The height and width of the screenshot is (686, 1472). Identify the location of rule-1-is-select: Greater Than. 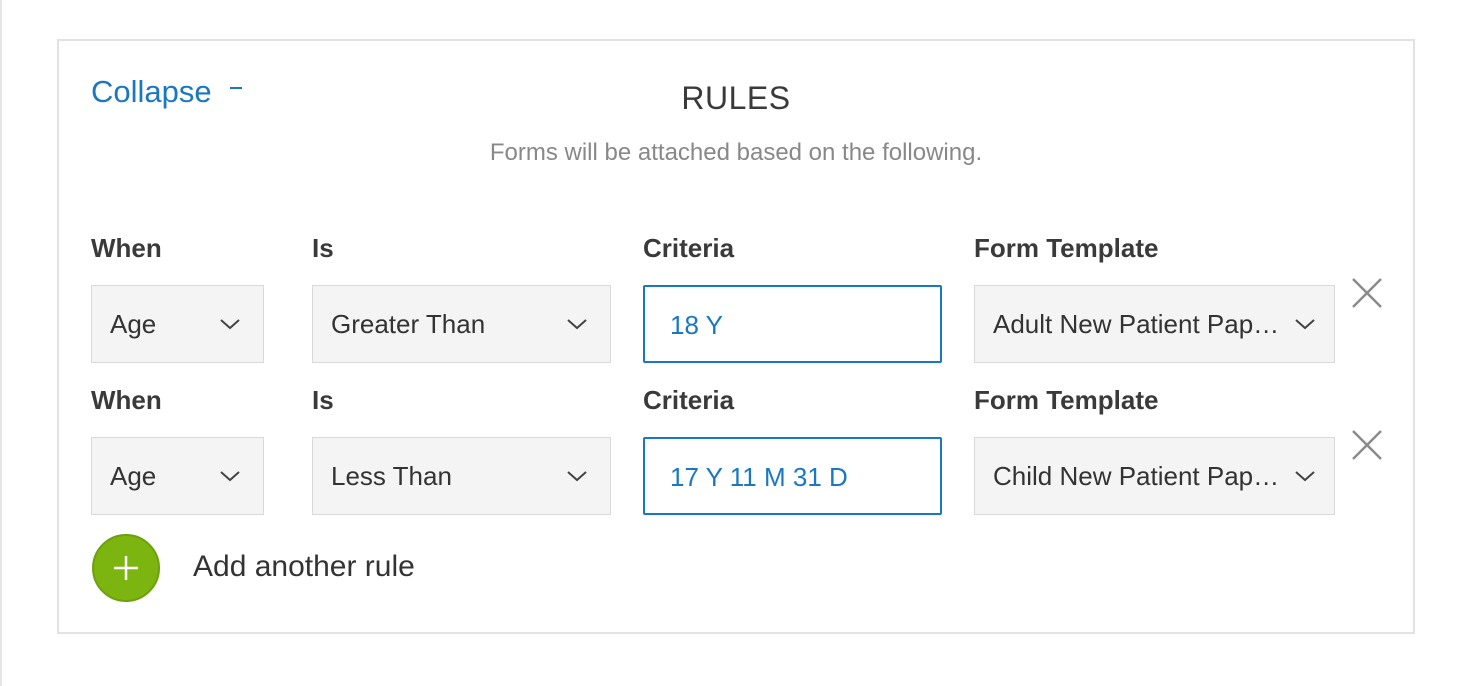
(461, 324).